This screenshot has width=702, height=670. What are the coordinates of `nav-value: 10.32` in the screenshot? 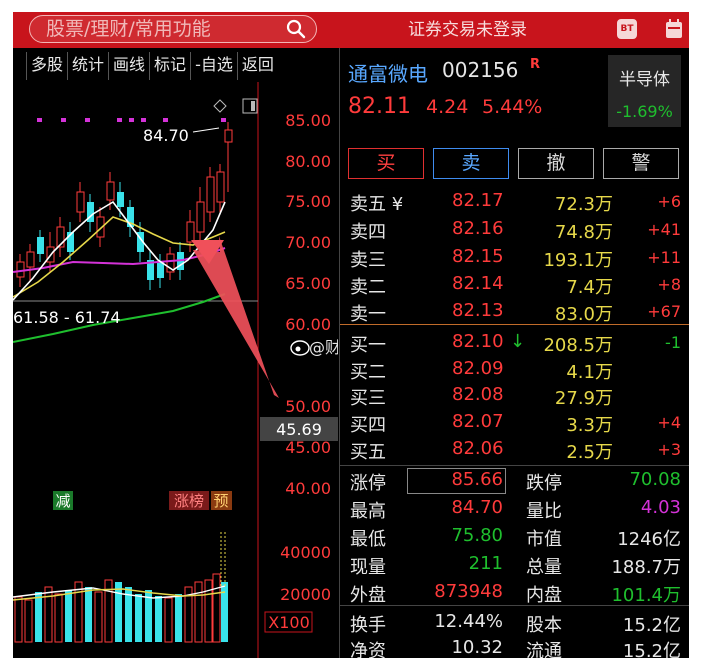 It's located at (477, 647).